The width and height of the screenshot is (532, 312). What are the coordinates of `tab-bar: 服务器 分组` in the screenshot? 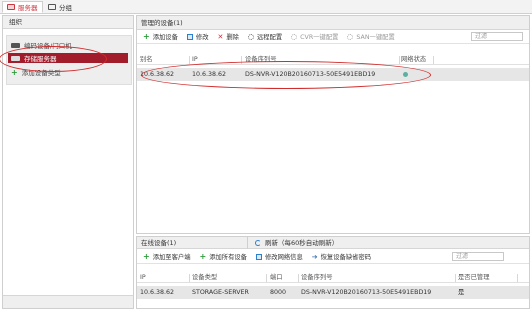 It's located at (266, 7).